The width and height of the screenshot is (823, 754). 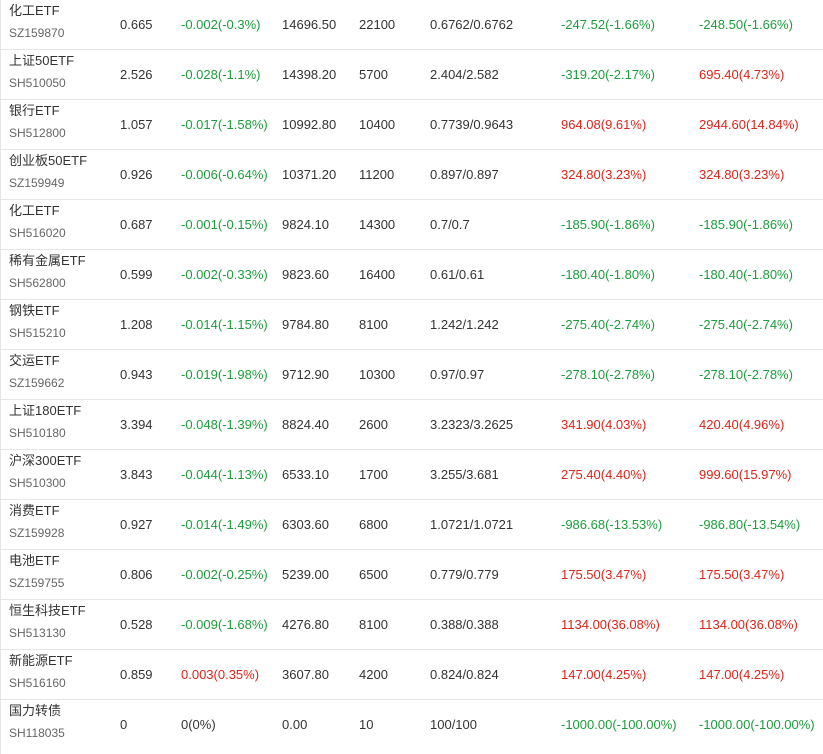 What do you see at coordinates (373, 574) in the screenshot?
I see `holding-quantity: 6500` at bounding box center [373, 574].